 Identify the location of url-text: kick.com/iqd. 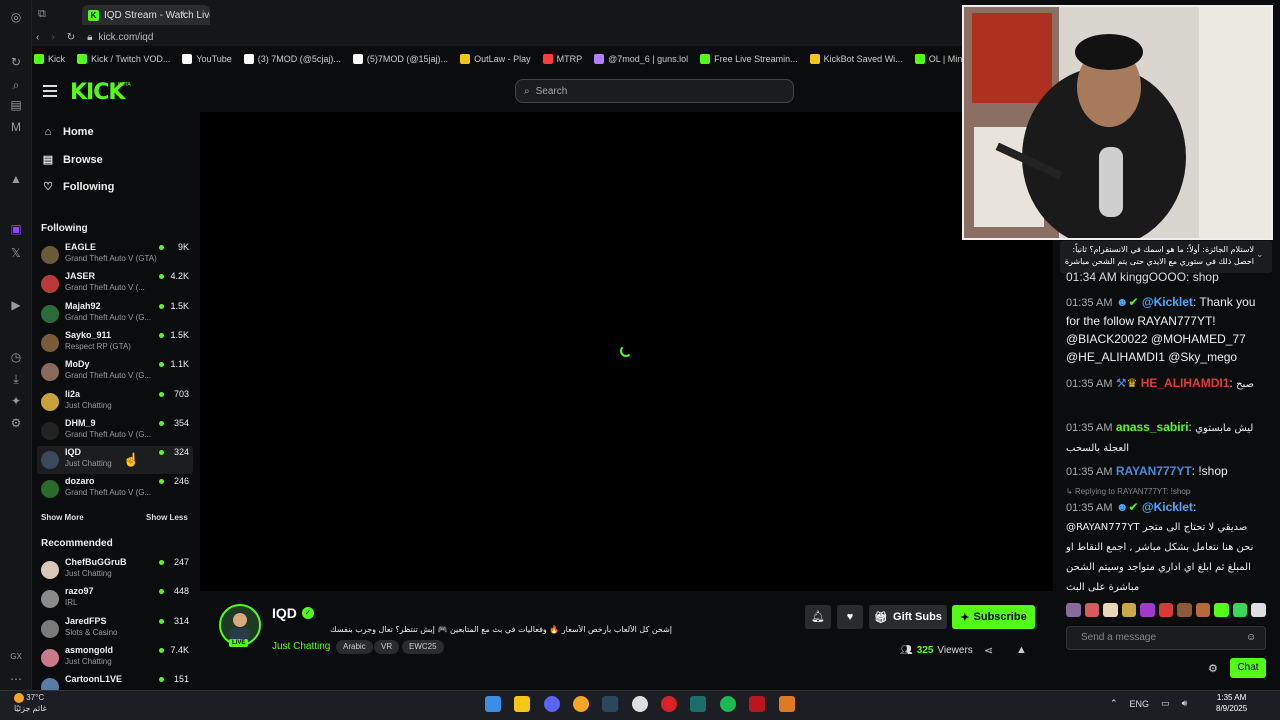
(125, 37).